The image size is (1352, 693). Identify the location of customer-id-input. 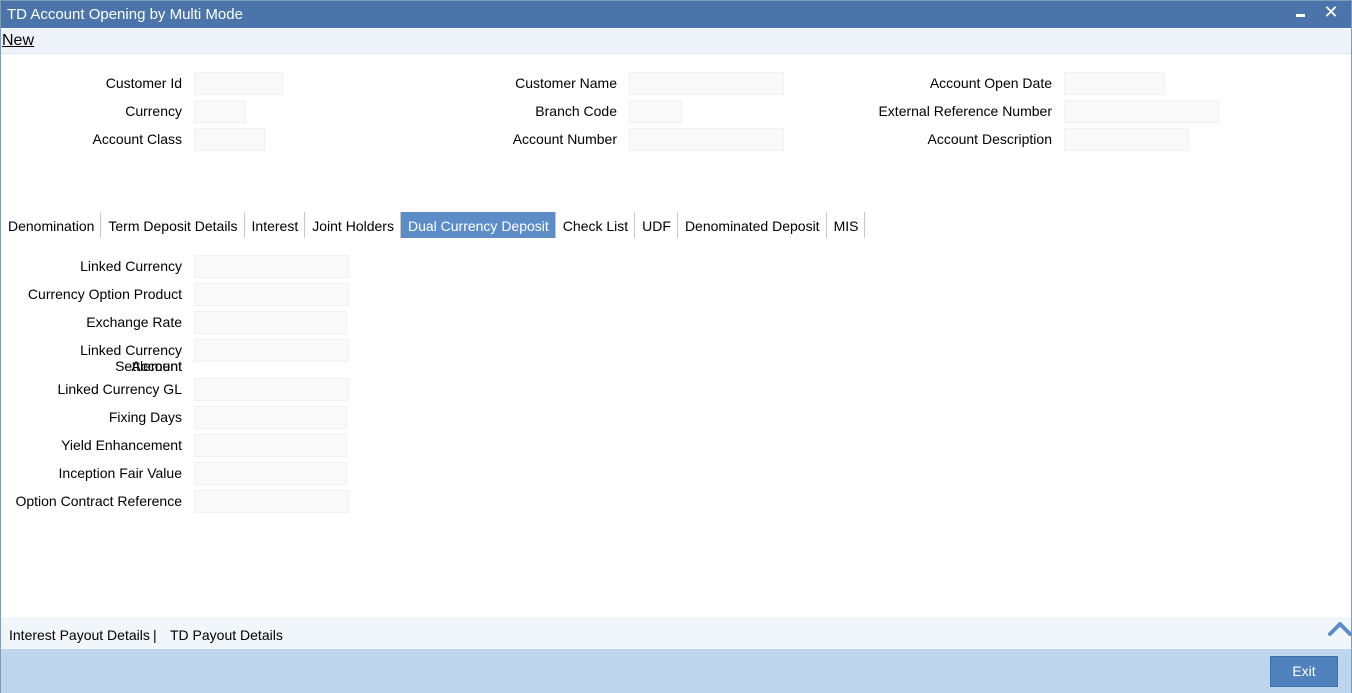
(238, 83).